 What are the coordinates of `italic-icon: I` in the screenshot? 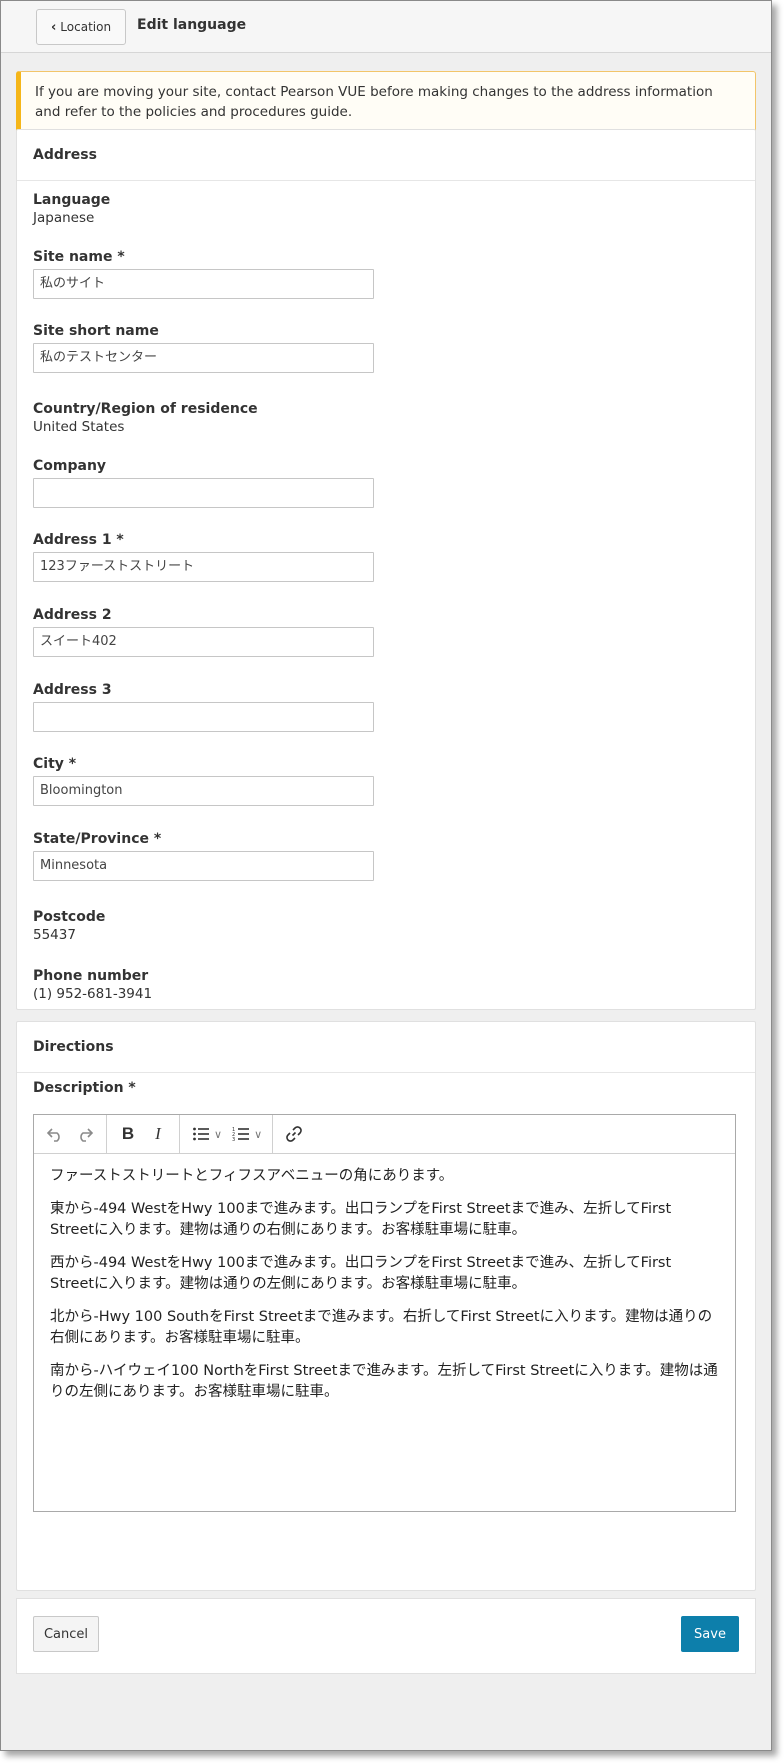 It's located at (158, 1134).